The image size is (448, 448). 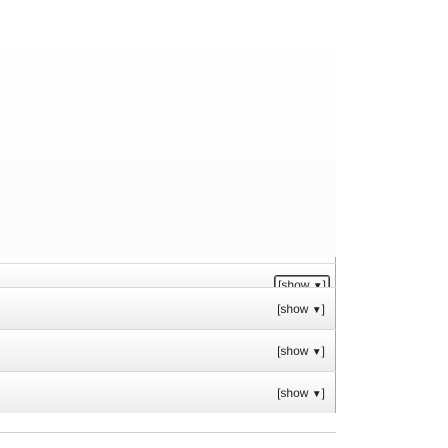 What do you see at coordinates (168, 432) in the screenshot?
I see `list-bottom-border` at bounding box center [168, 432].